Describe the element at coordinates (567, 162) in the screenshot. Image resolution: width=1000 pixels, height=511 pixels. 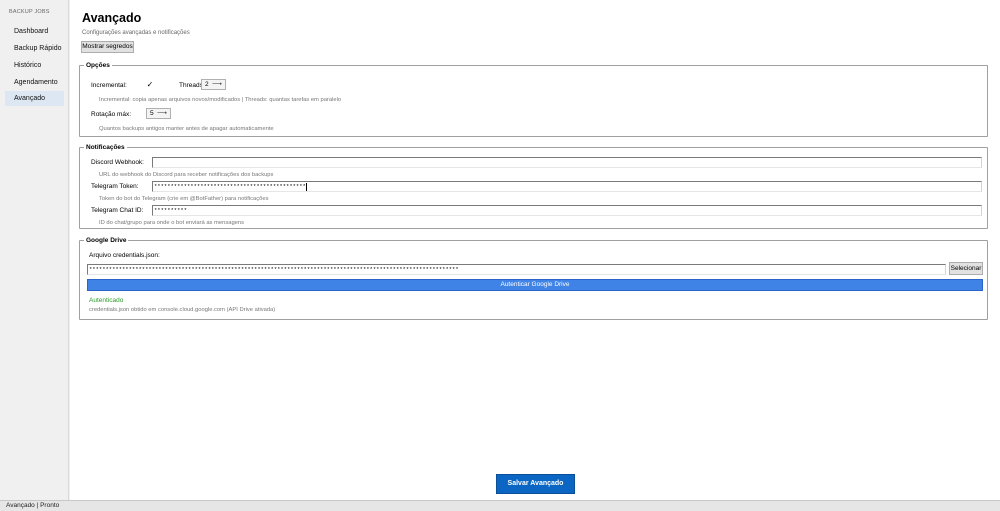
I see `discord-webhook-input` at that location.